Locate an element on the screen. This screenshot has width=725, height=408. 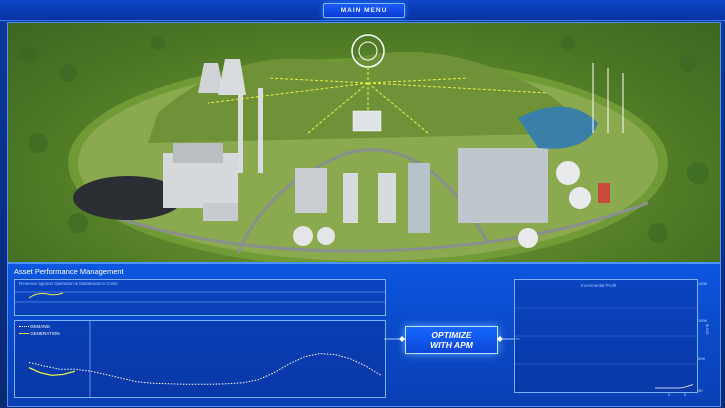
connector-lines is located at coordinates (452, 339).